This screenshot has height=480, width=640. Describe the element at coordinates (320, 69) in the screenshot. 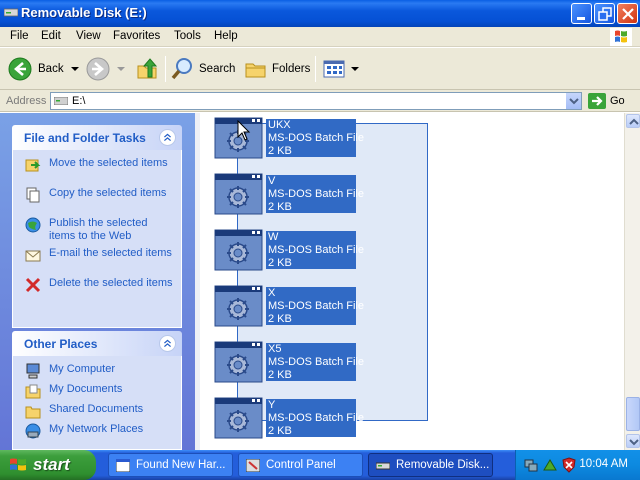

I see `toolbar: Back Search Folders` at that location.